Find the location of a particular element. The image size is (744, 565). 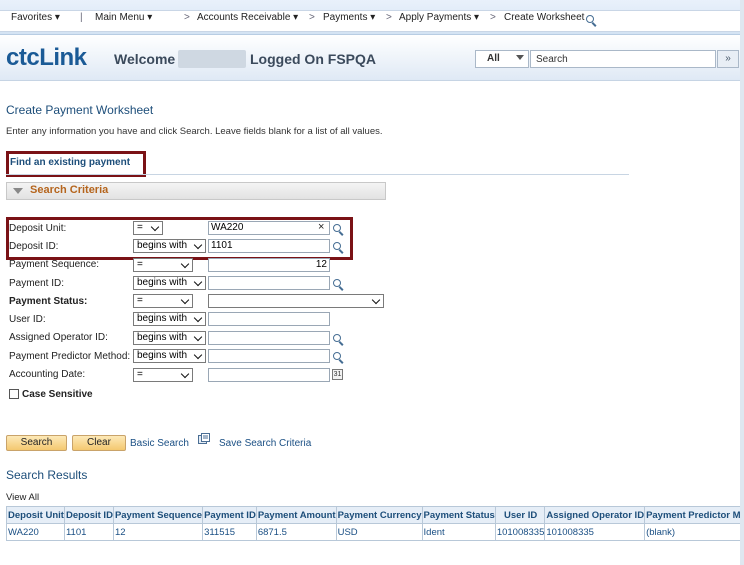

deposit-unit-label: Deposit Unit: is located at coordinates (38, 228).